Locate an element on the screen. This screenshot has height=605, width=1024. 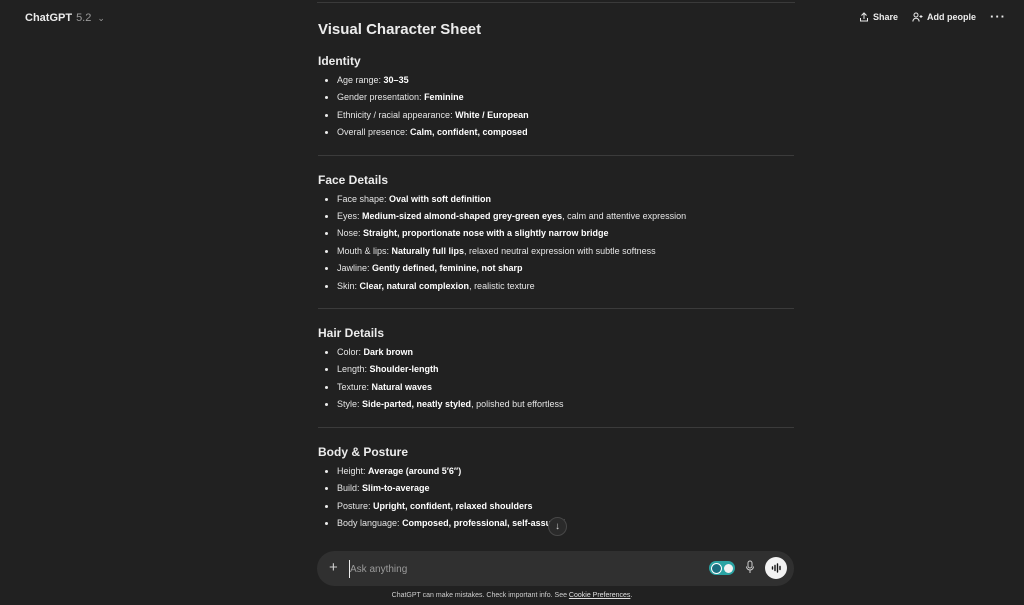
section-heading: Hair Details is located at coordinates (351, 333).